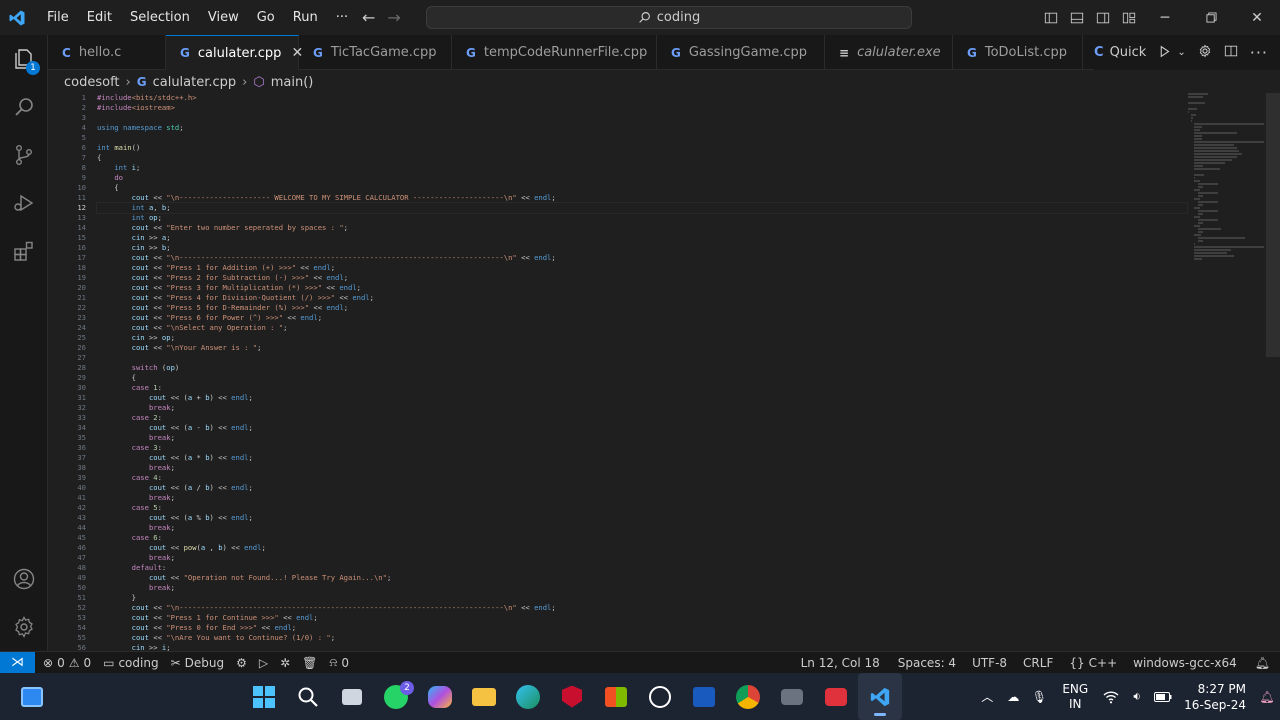  Describe the element at coordinates (528, 696) in the screenshot. I see `edge-browser-icon` at that location.